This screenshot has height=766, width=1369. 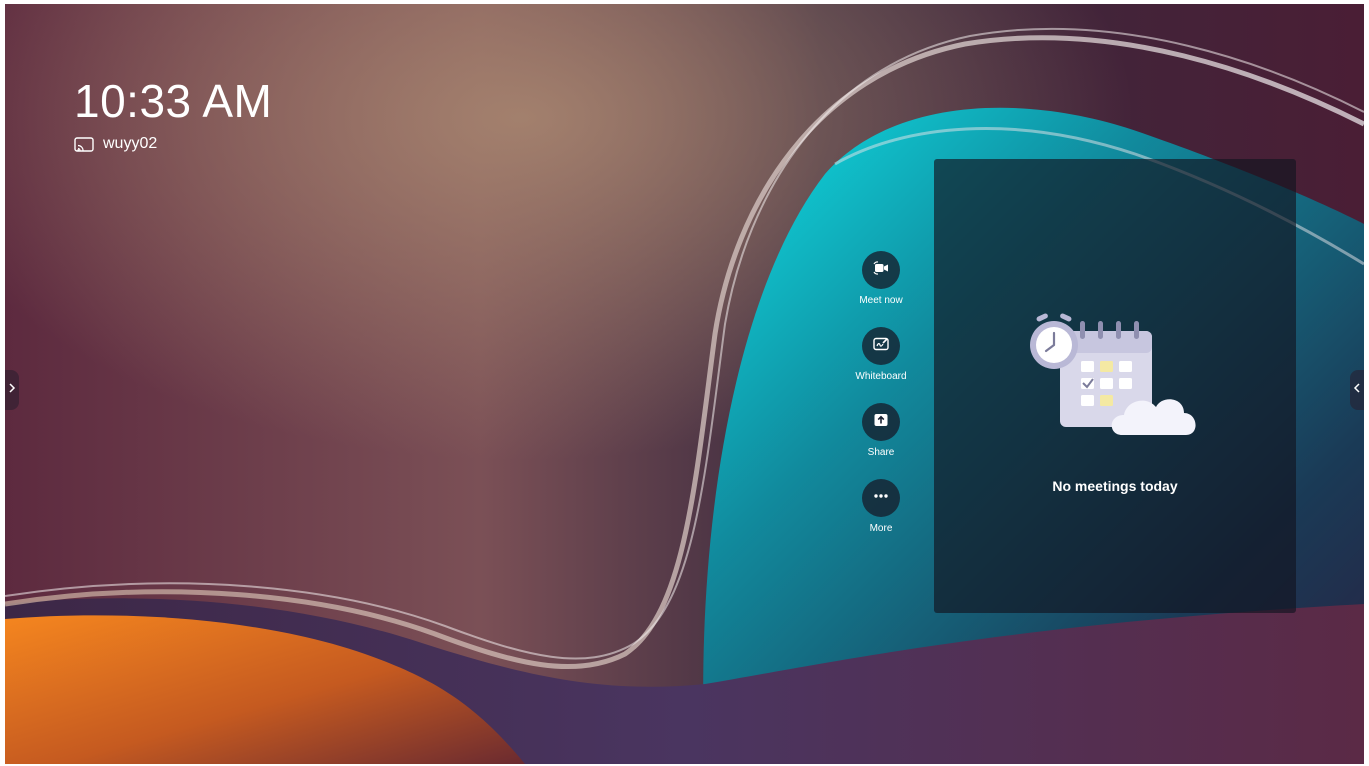 I want to click on share-label: Share, so click(x=881, y=452).